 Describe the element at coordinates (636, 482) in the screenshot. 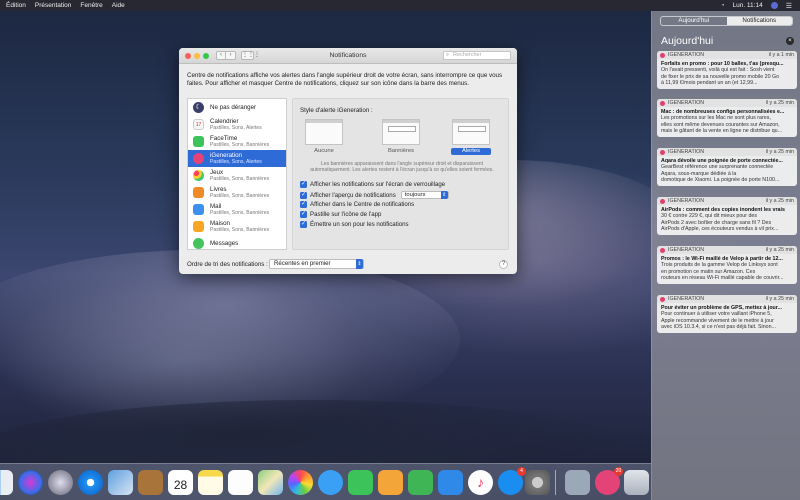

I see `trash-icon` at that location.